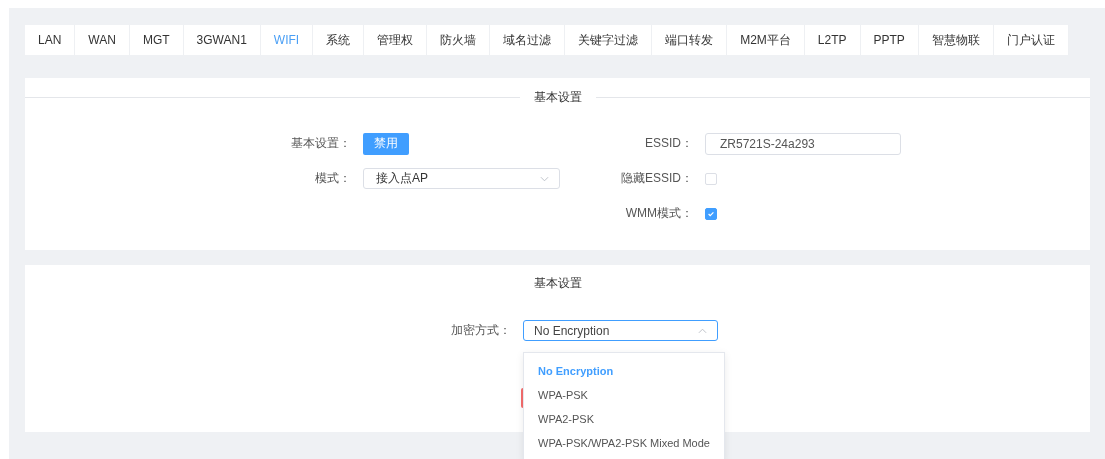 The height and width of the screenshot is (459, 1105). I want to click on field-label: 模式：, so click(333, 178).